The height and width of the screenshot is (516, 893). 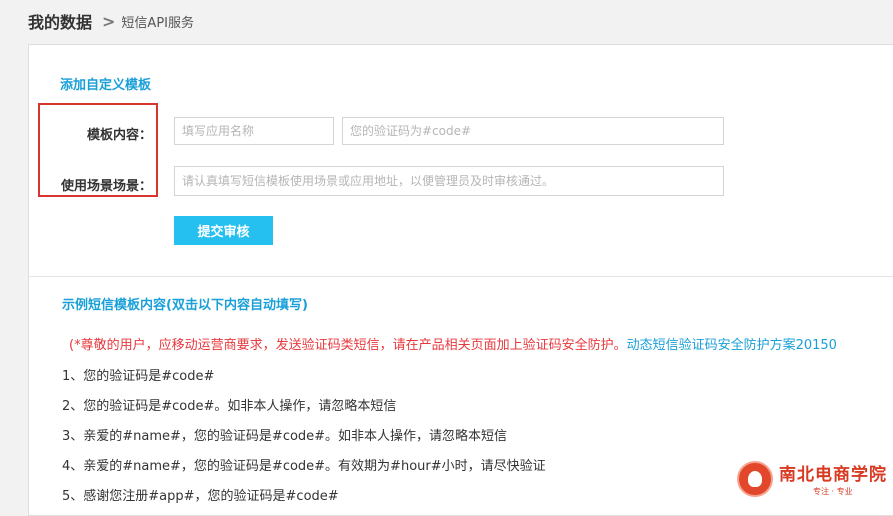 I want to click on page-title: 我的数据, so click(x=60, y=22).